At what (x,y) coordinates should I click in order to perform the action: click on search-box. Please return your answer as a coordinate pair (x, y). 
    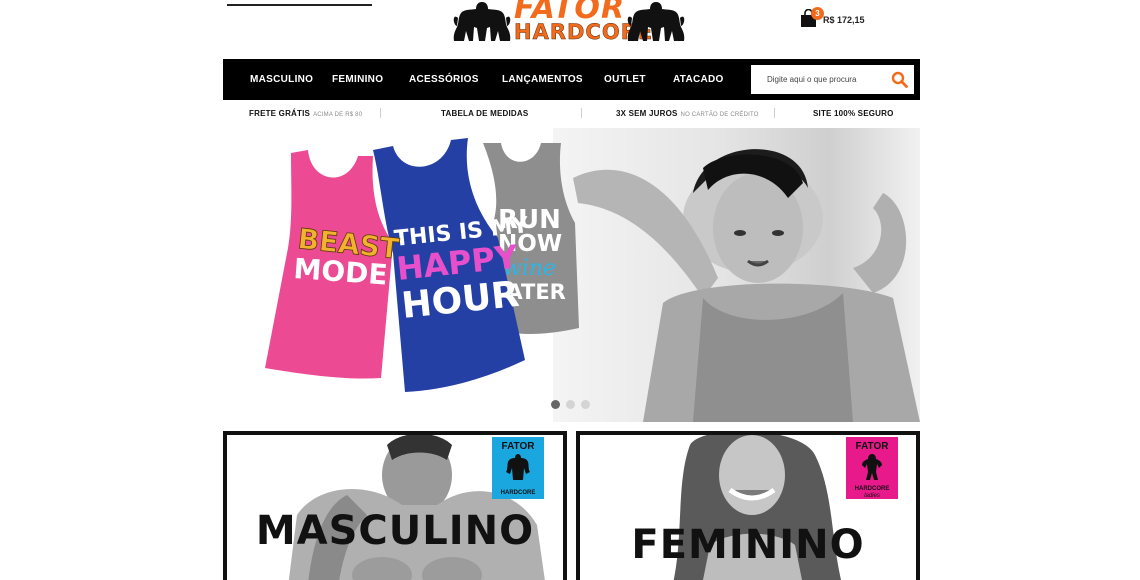
    Looking at the image, I should click on (832, 79).